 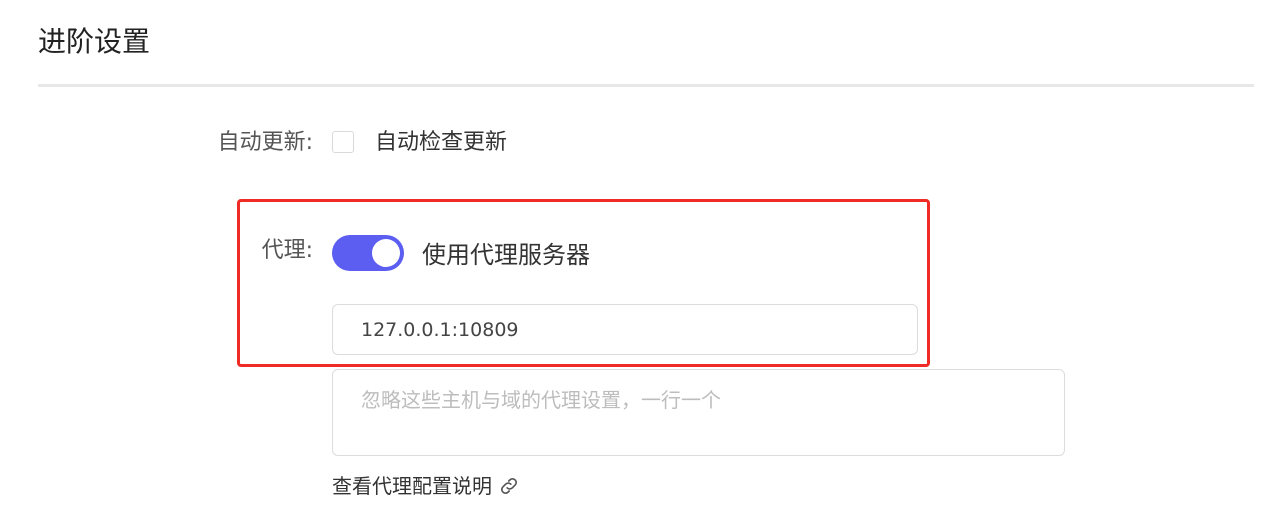 What do you see at coordinates (287, 250) in the screenshot?
I see `proxy-label: 代理:` at bounding box center [287, 250].